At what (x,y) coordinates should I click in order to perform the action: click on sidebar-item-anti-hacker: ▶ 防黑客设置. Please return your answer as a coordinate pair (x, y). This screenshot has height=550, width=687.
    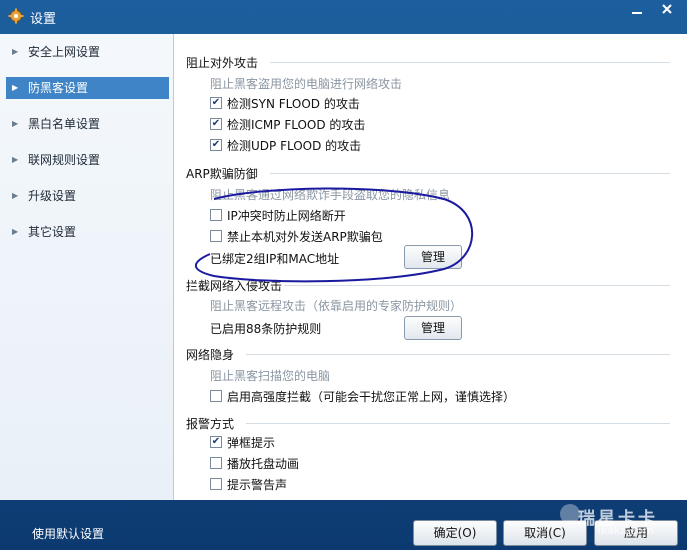
    Looking at the image, I should click on (87, 88).